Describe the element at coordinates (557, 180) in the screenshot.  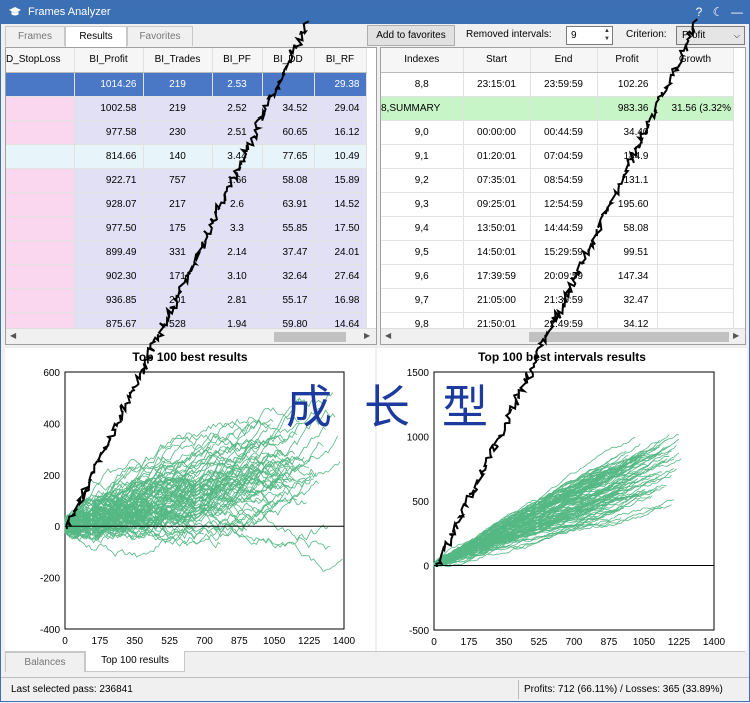
I see `table-row: 9,2 07:35:01 08:54:59 131.1` at that location.